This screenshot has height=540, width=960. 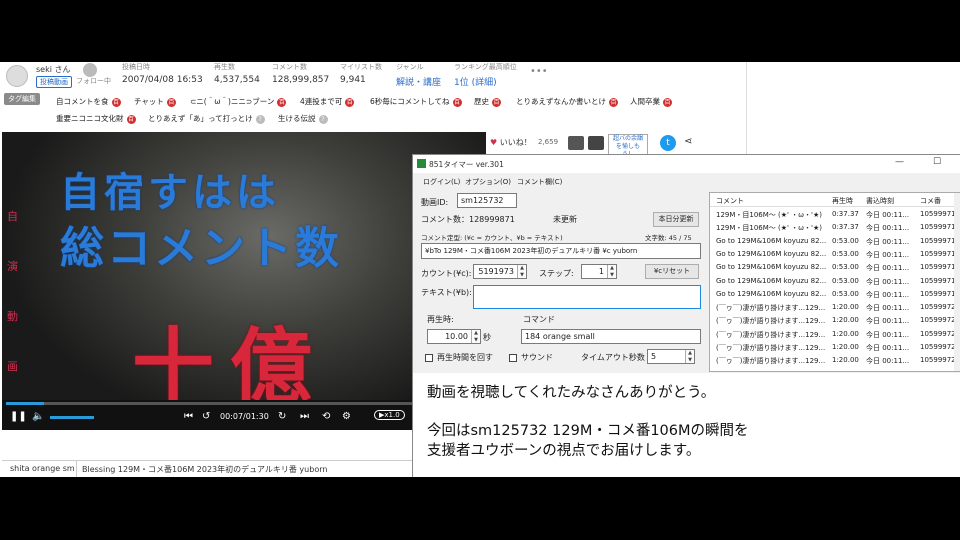 What do you see at coordinates (326, 416) in the screenshot?
I see `loop-icon: ⟲` at bounding box center [326, 416].